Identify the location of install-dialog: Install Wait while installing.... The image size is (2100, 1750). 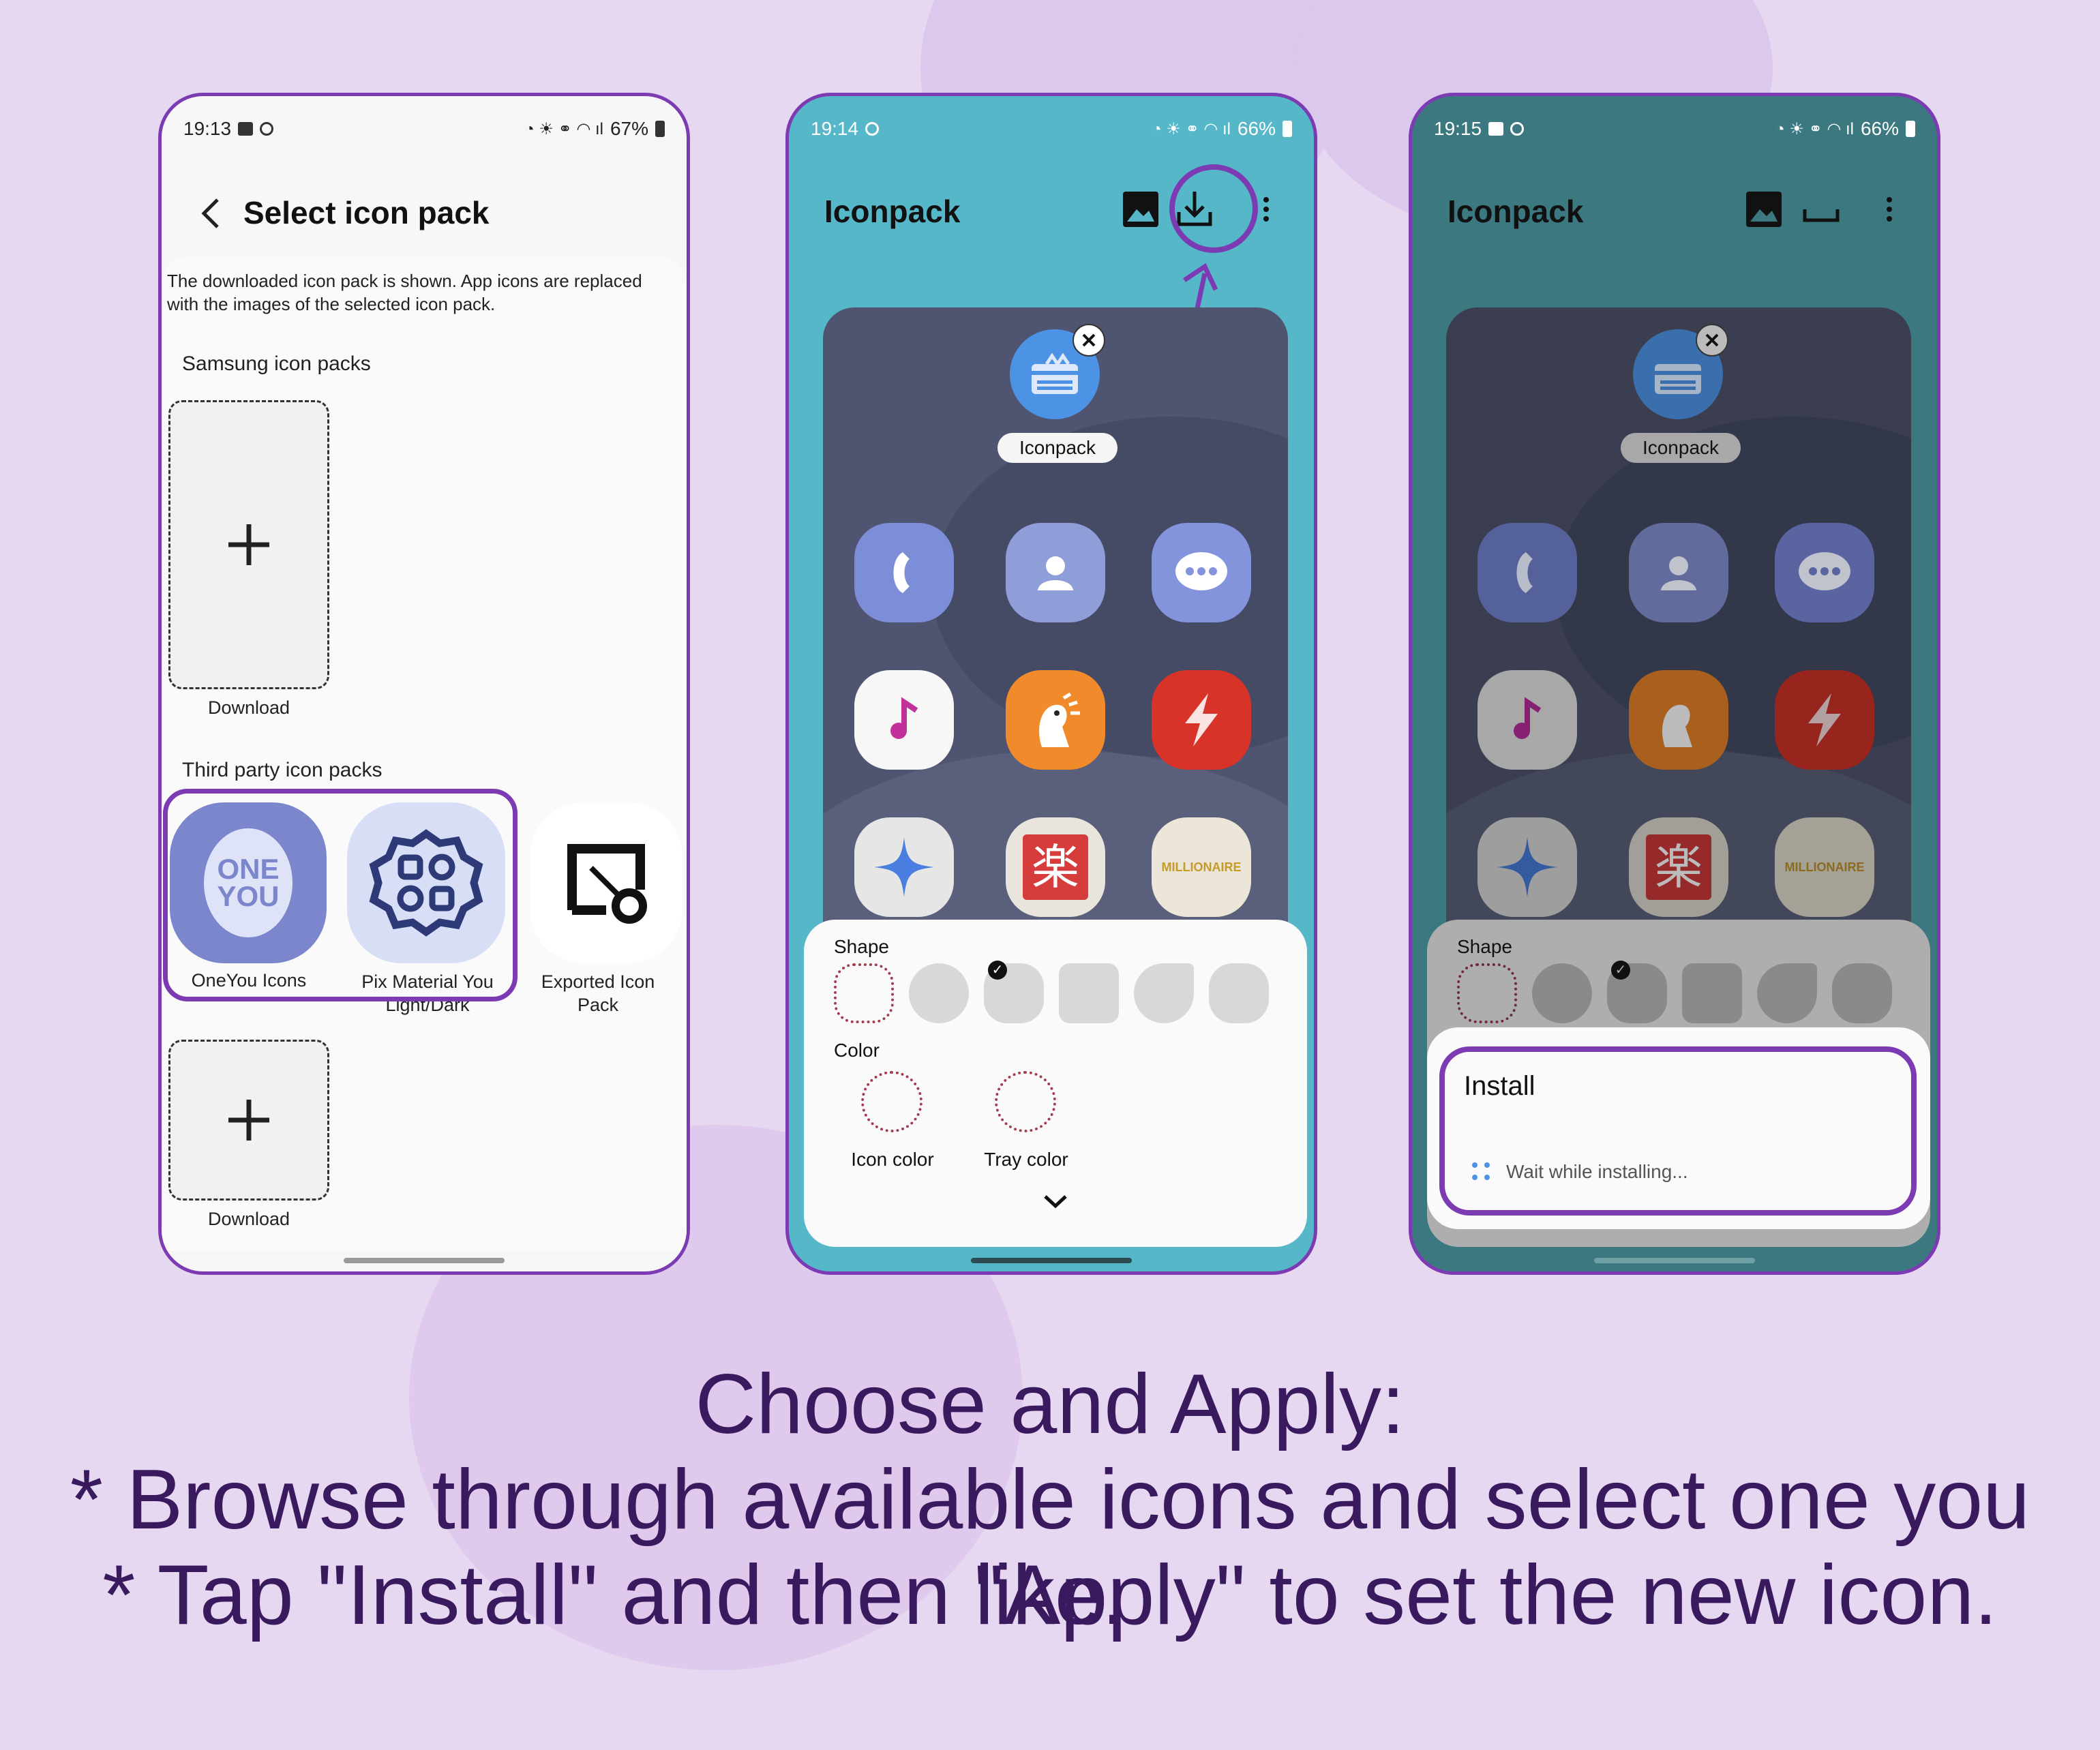
(1678, 1128).